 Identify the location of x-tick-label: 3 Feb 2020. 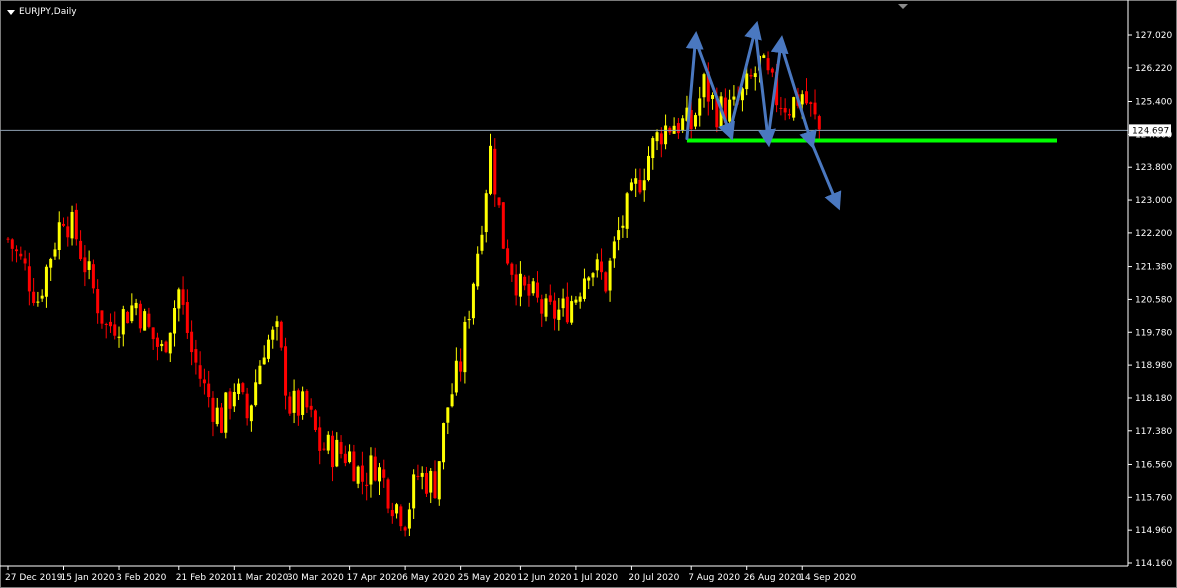
(141, 578).